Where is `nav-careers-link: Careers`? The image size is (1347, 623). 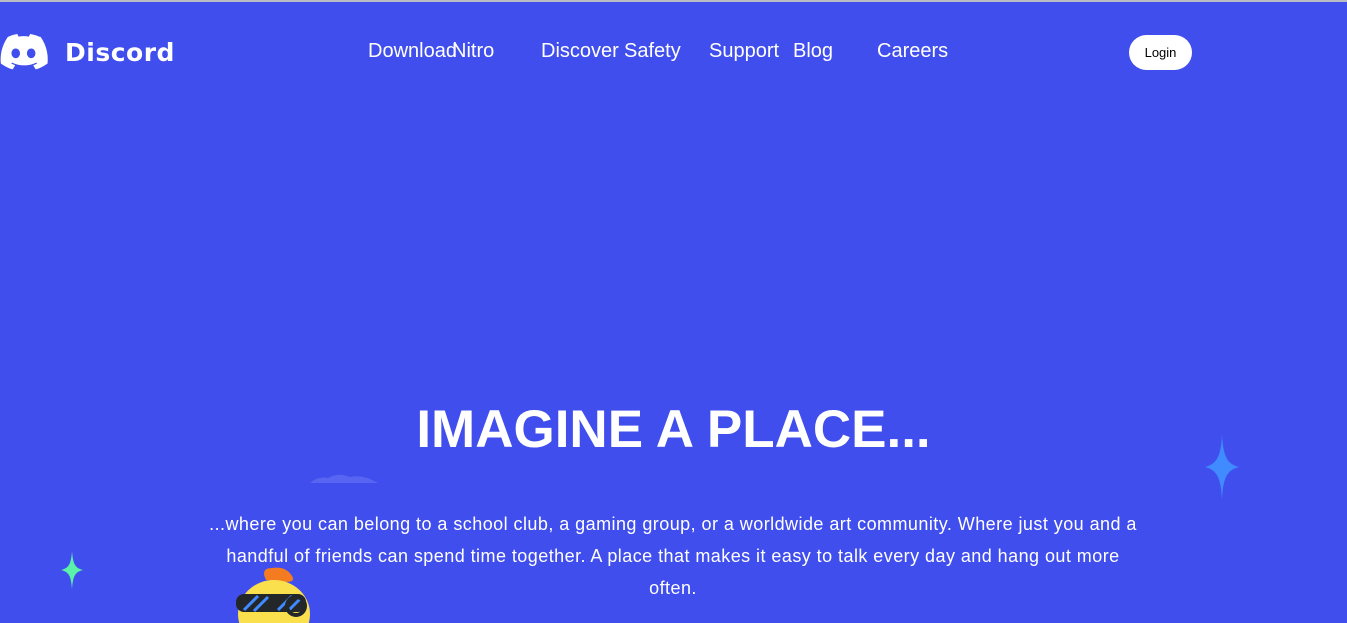
nav-careers-link: Careers is located at coordinates (912, 51).